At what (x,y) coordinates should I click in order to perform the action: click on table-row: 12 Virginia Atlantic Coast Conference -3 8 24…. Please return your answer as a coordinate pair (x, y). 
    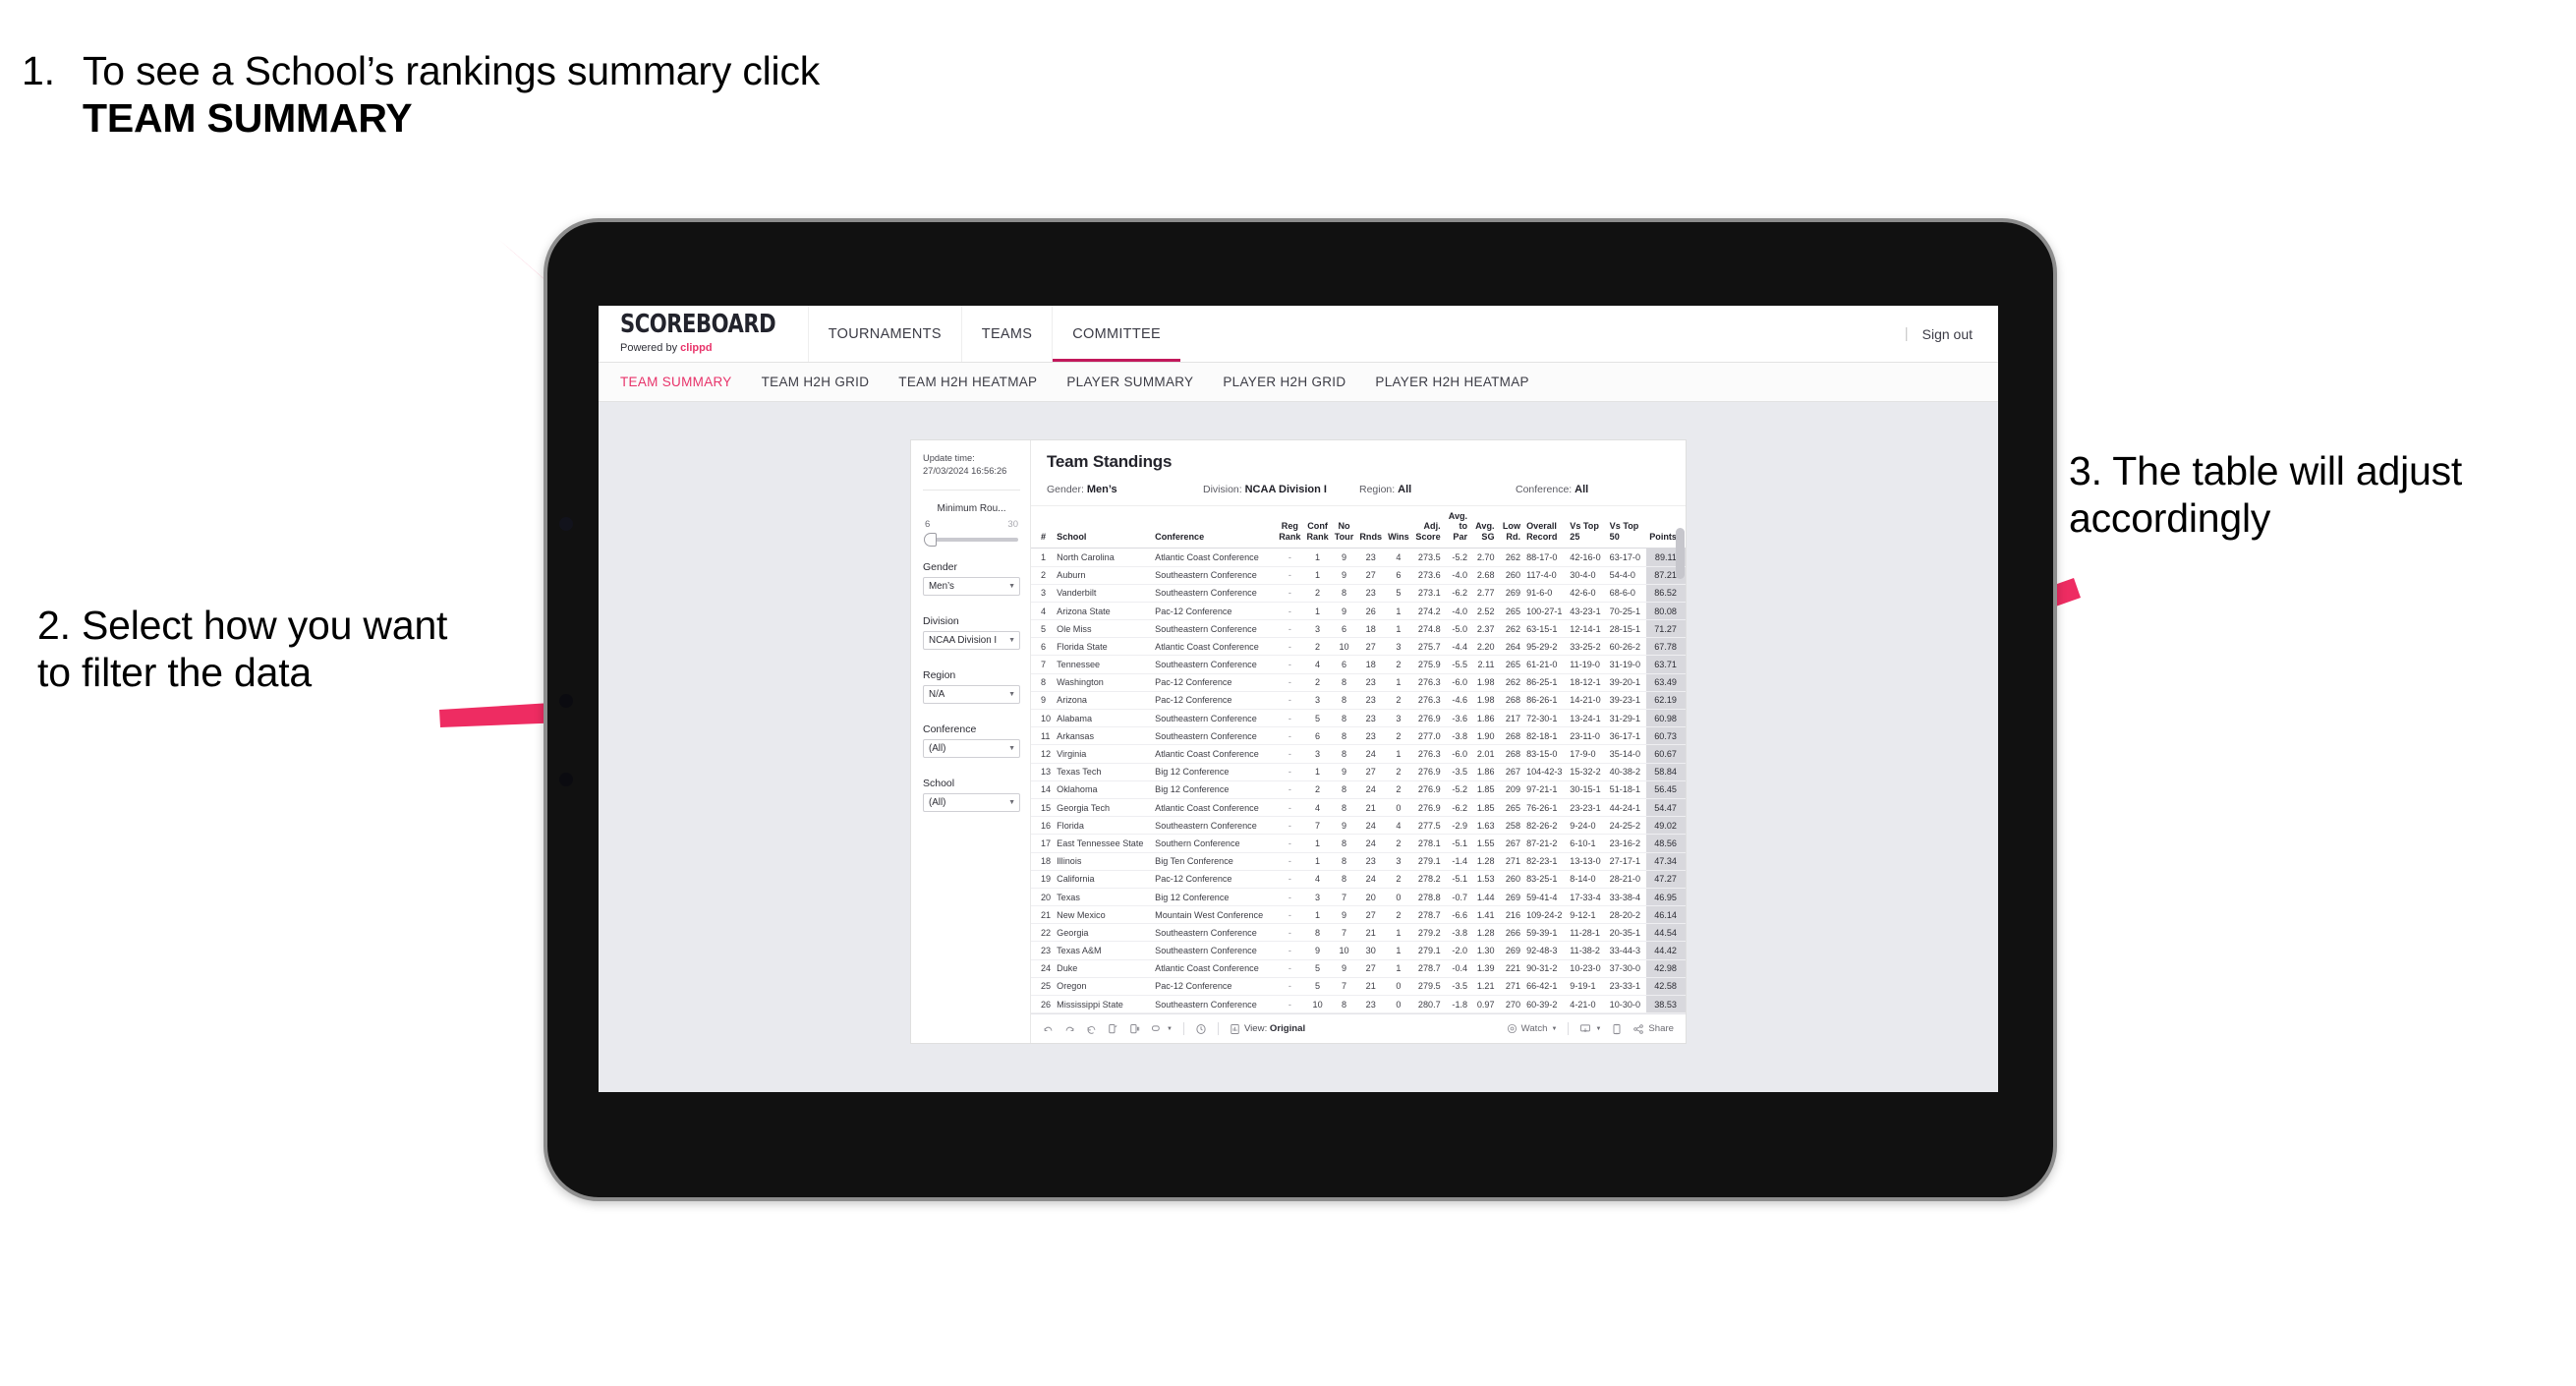
    Looking at the image, I should click on (1359, 754).